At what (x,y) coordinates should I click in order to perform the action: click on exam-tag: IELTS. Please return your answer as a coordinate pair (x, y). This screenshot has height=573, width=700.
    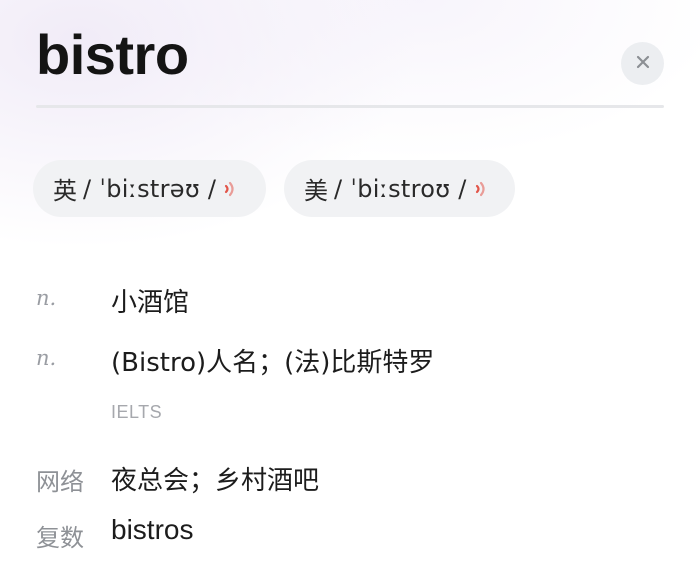
    Looking at the image, I should click on (137, 412).